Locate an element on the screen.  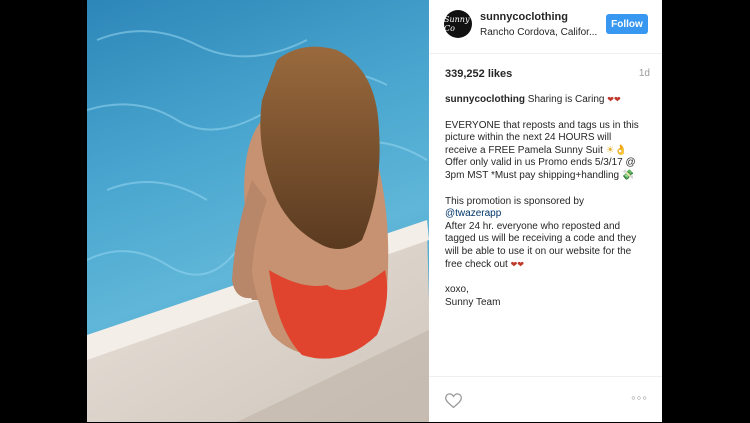
caption-line: xoxo, is located at coordinates (457, 290).